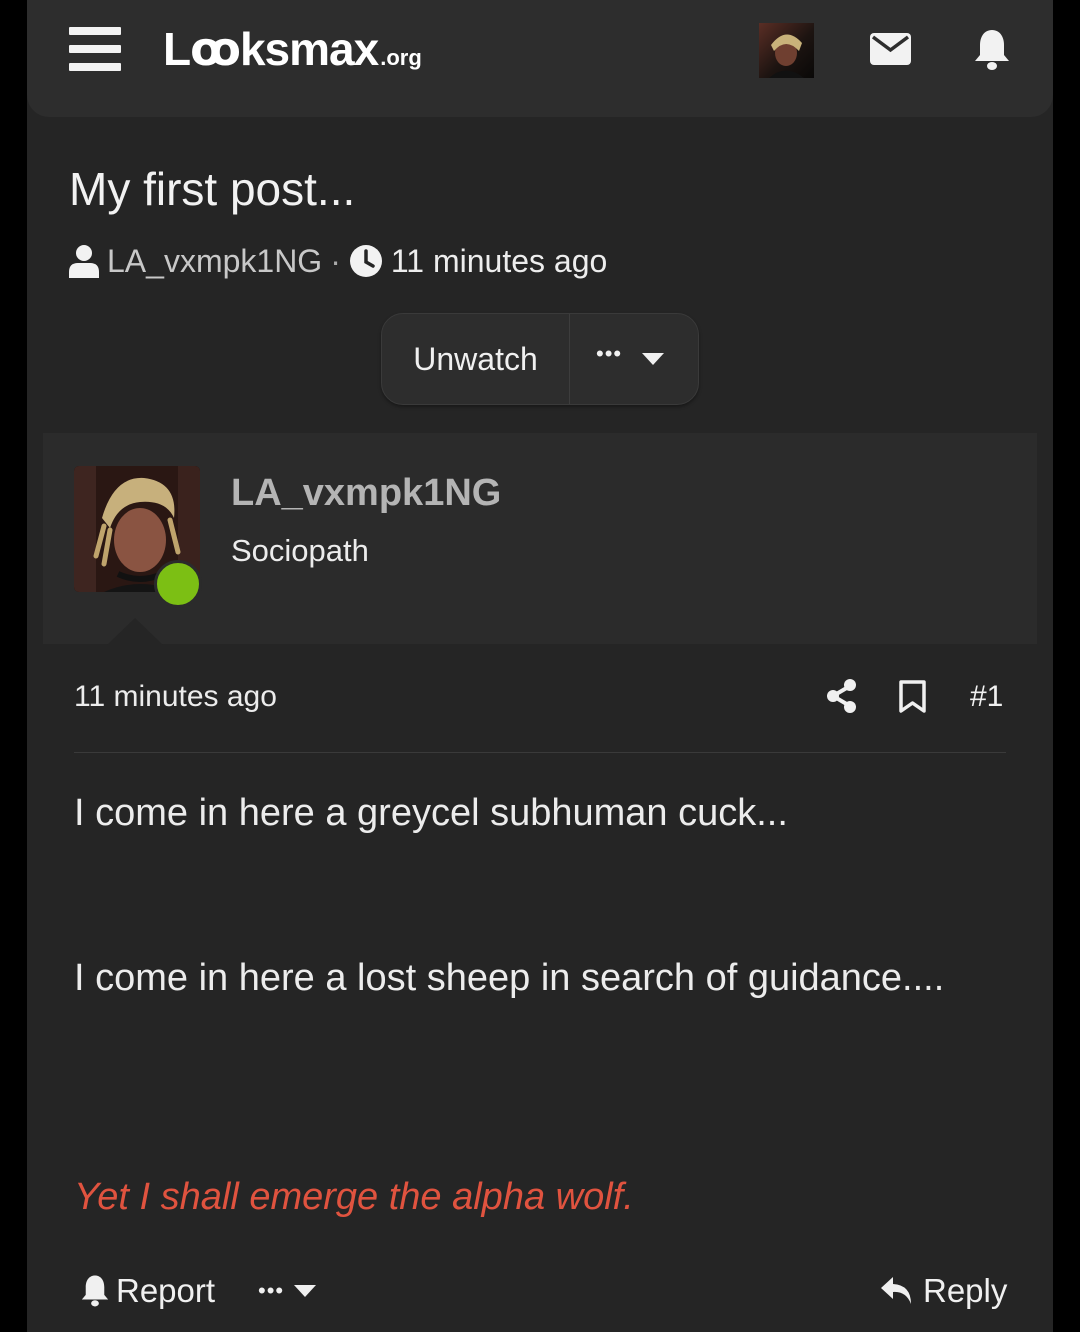 Image resolution: width=1080 pixels, height=1332 pixels. Describe the element at coordinates (634, 359) in the screenshot. I see `thread-more-button: •••` at that location.